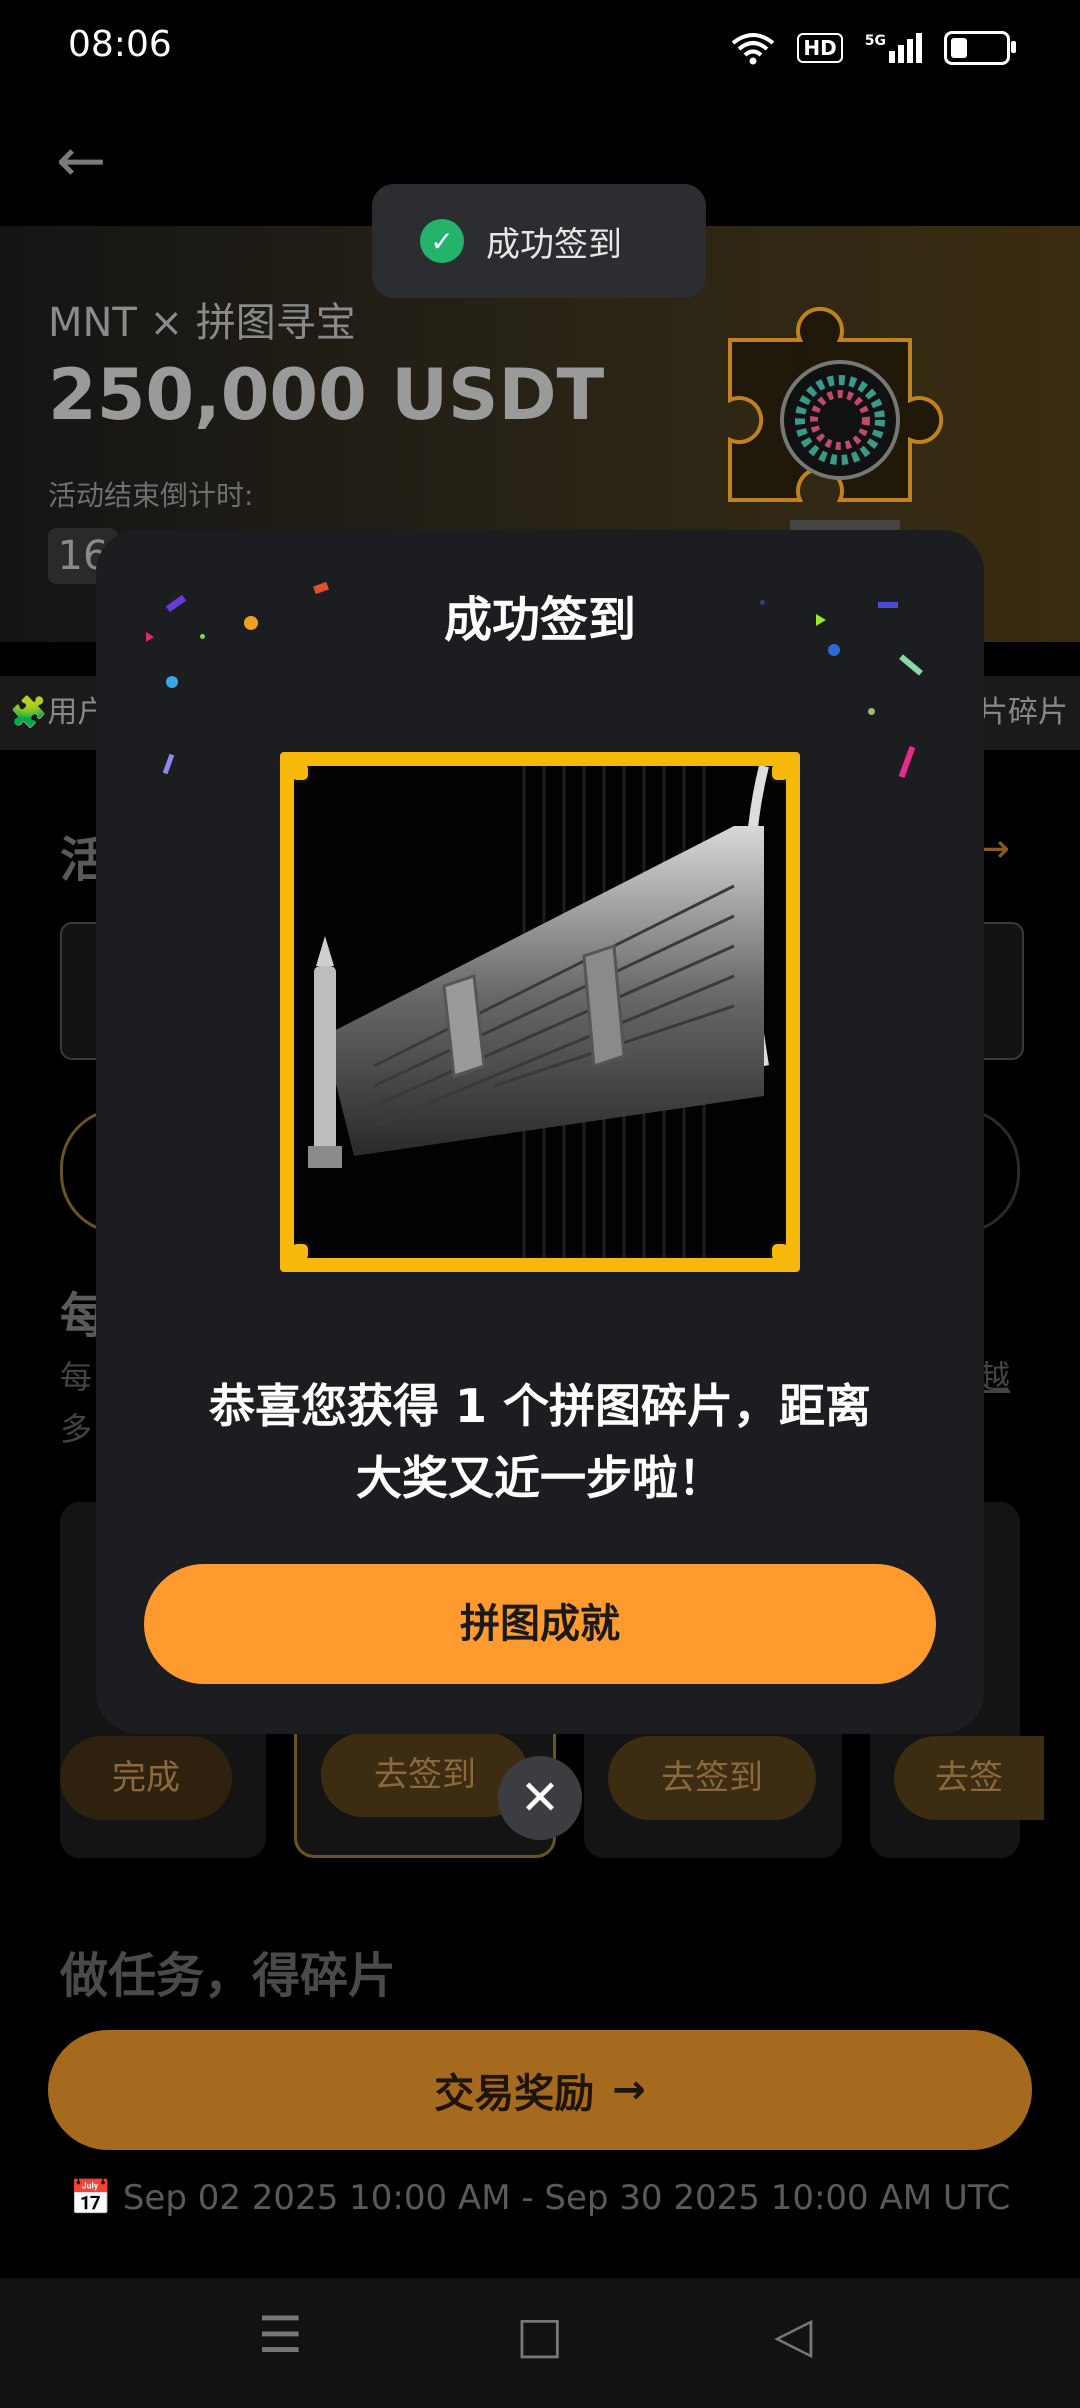  Describe the element at coordinates (442, 241) in the screenshot. I see `check-circle-icon: ✓` at that location.